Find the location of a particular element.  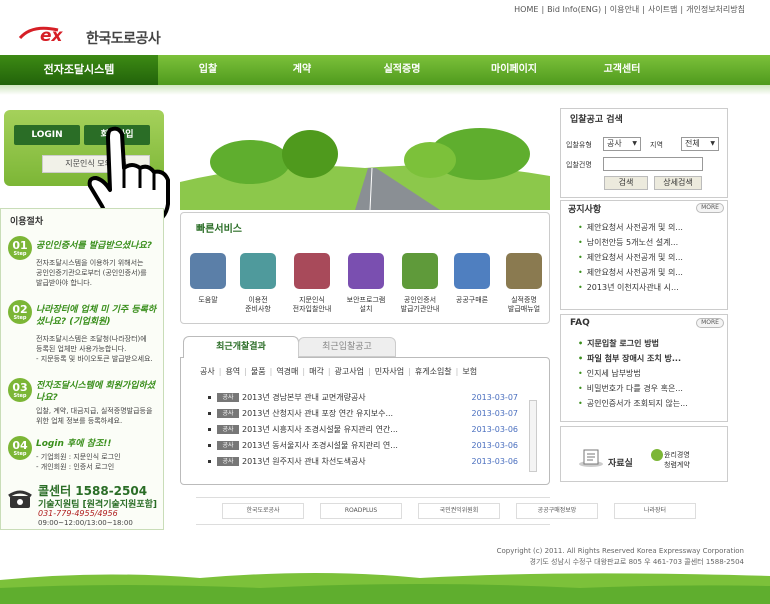

nav-home-ebid: 전자조달시스템 is located at coordinates (79, 70).